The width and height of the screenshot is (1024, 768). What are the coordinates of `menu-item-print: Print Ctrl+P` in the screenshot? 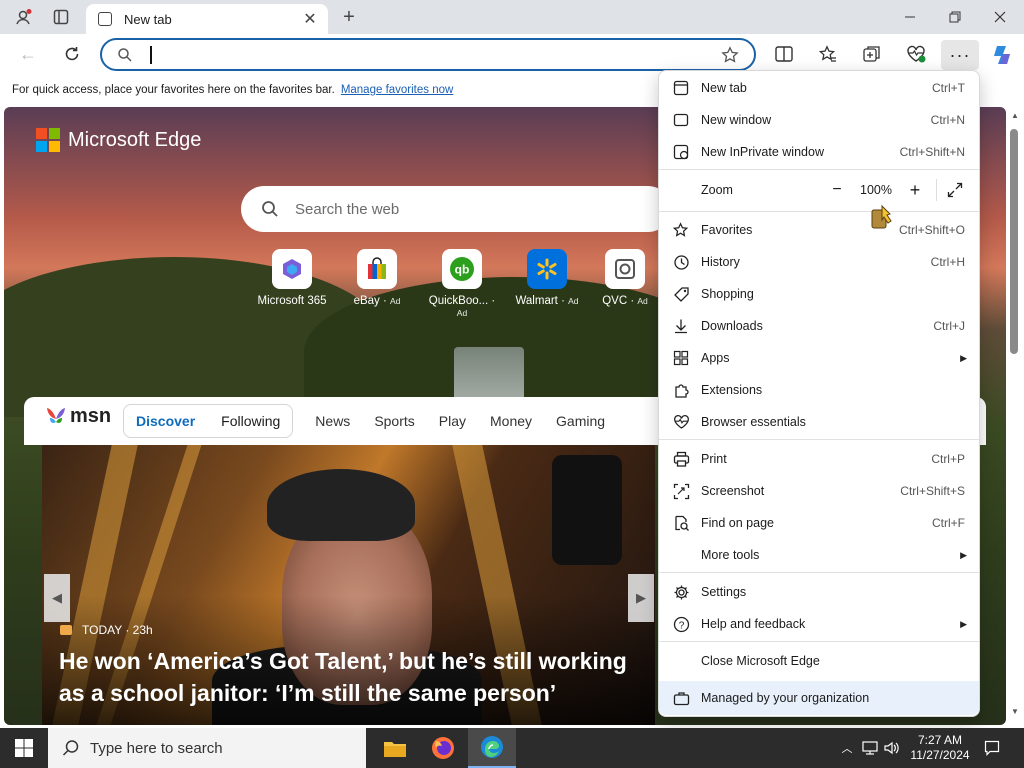 It's located at (819, 459).